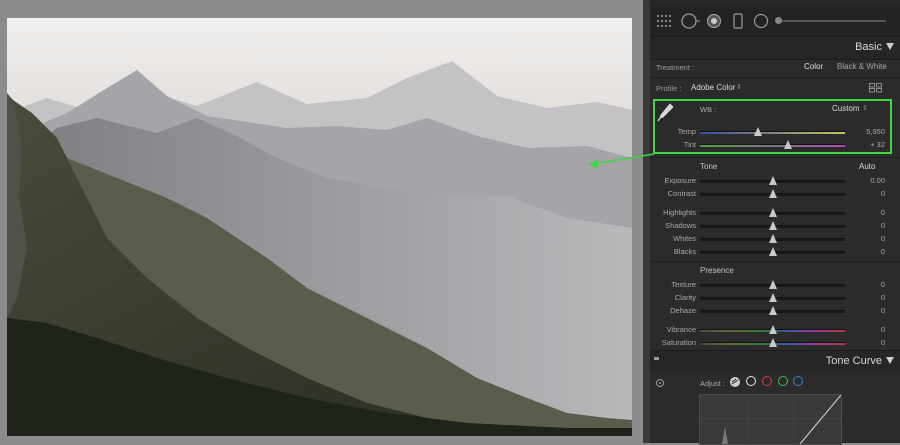  I want to click on profile-chevron-icon: ⇕, so click(739, 87).